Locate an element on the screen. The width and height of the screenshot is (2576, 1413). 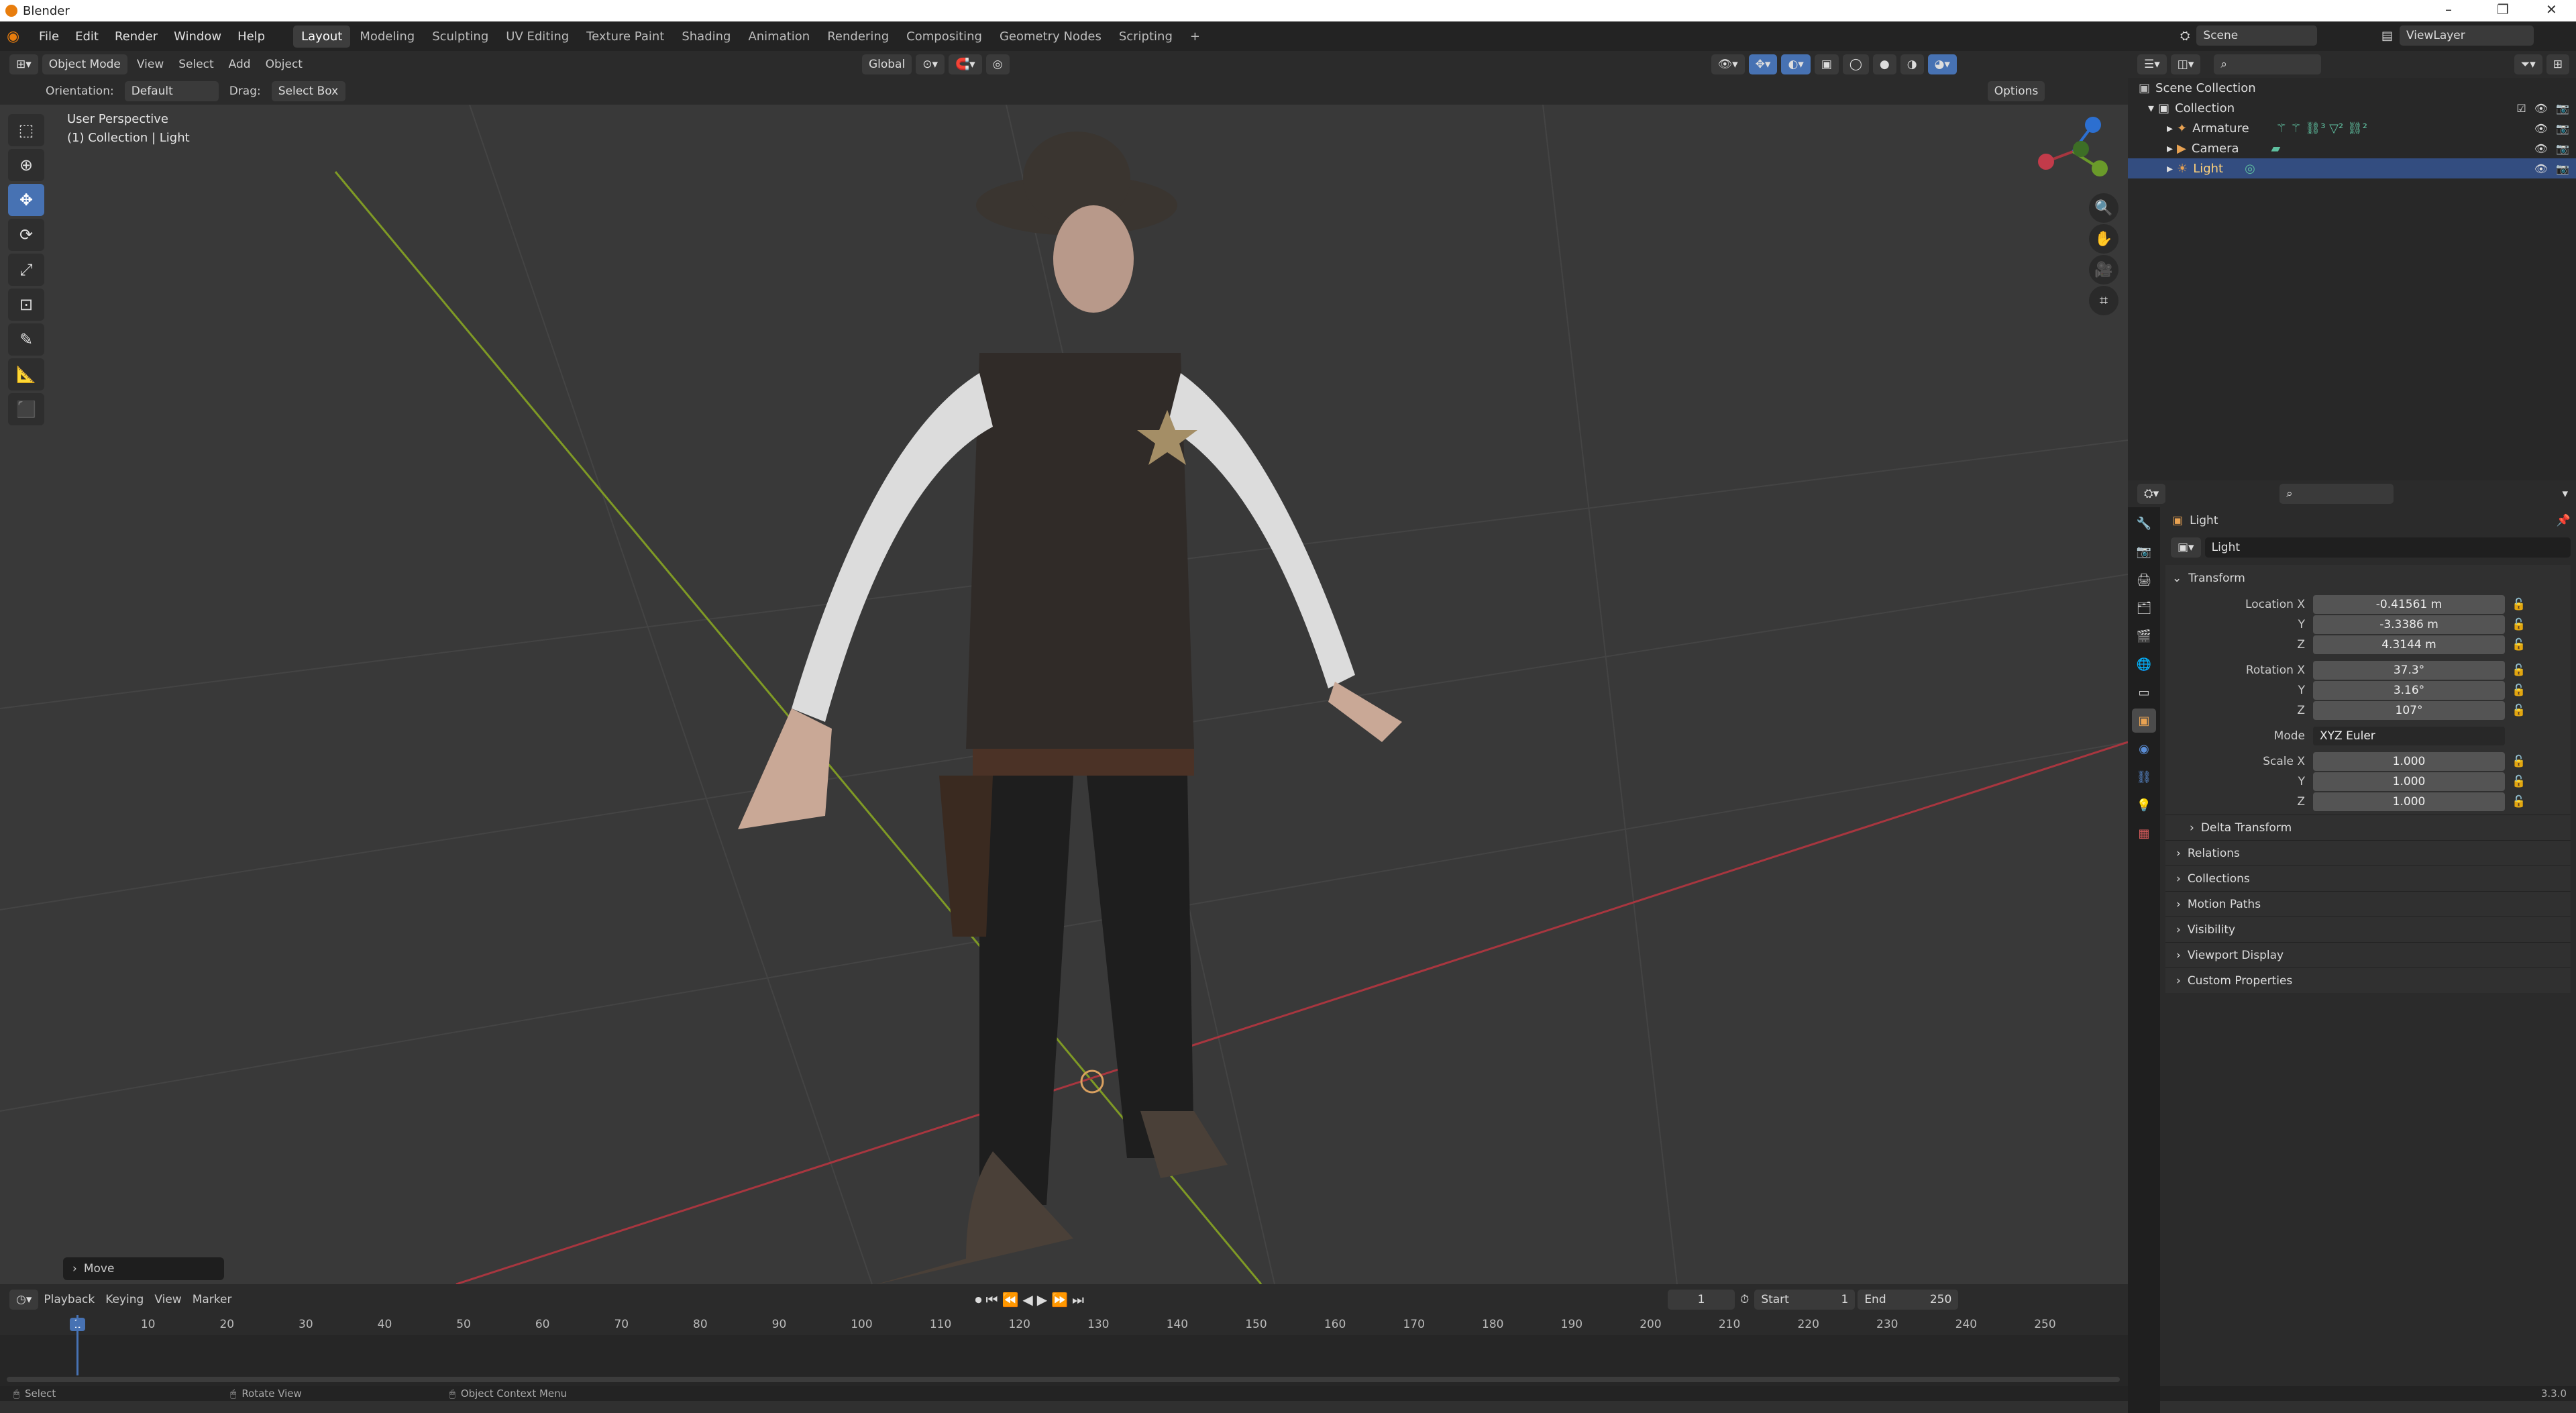
record-icon: ⏺ is located at coordinates (978, 1300).